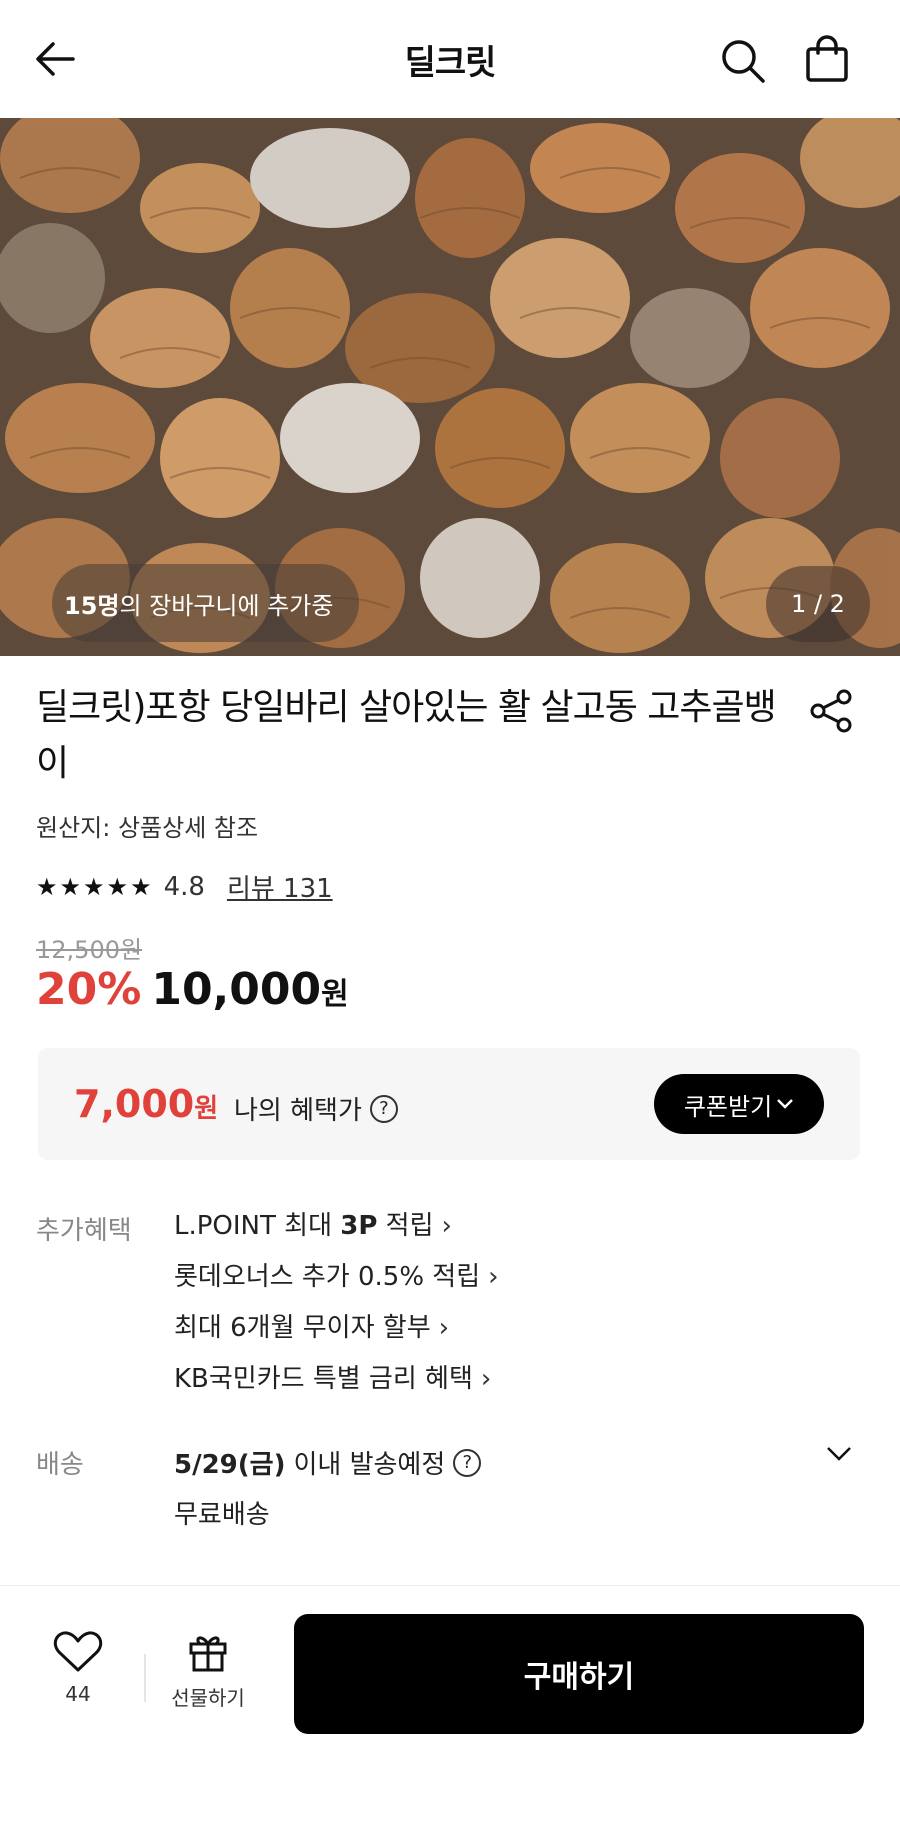  I want to click on image-pager: 1 / 2, so click(818, 604).